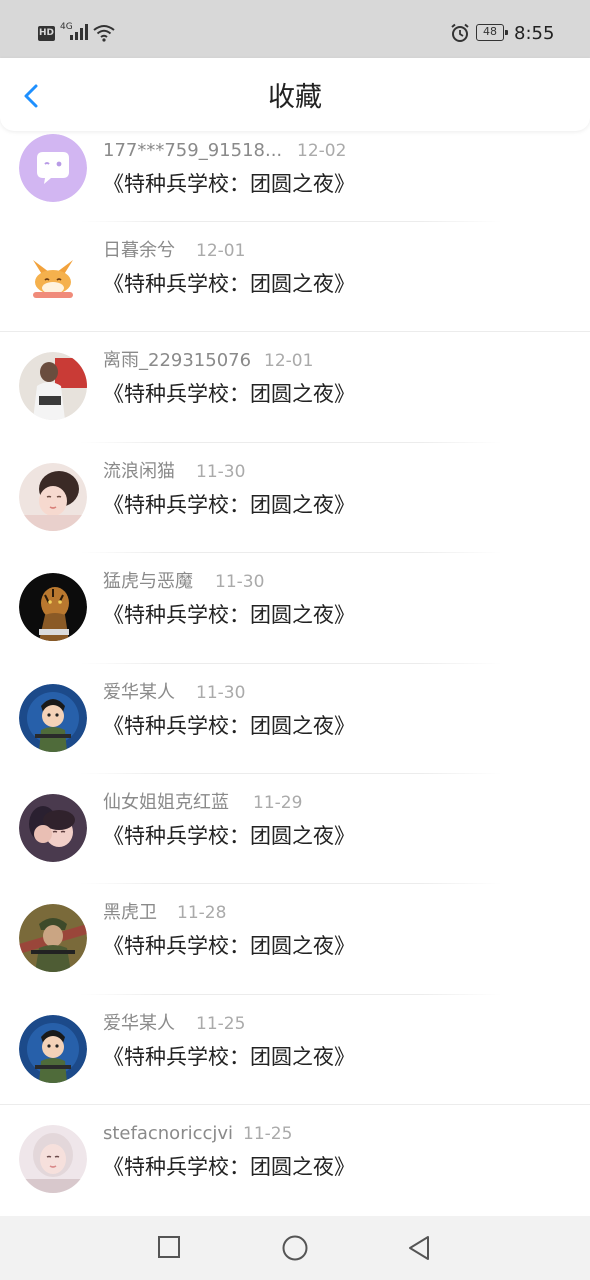 The width and height of the screenshot is (590, 1280). Describe the element at coordinates (295, 97) in the screenshot. I see `page-title: 收藏` at that location.